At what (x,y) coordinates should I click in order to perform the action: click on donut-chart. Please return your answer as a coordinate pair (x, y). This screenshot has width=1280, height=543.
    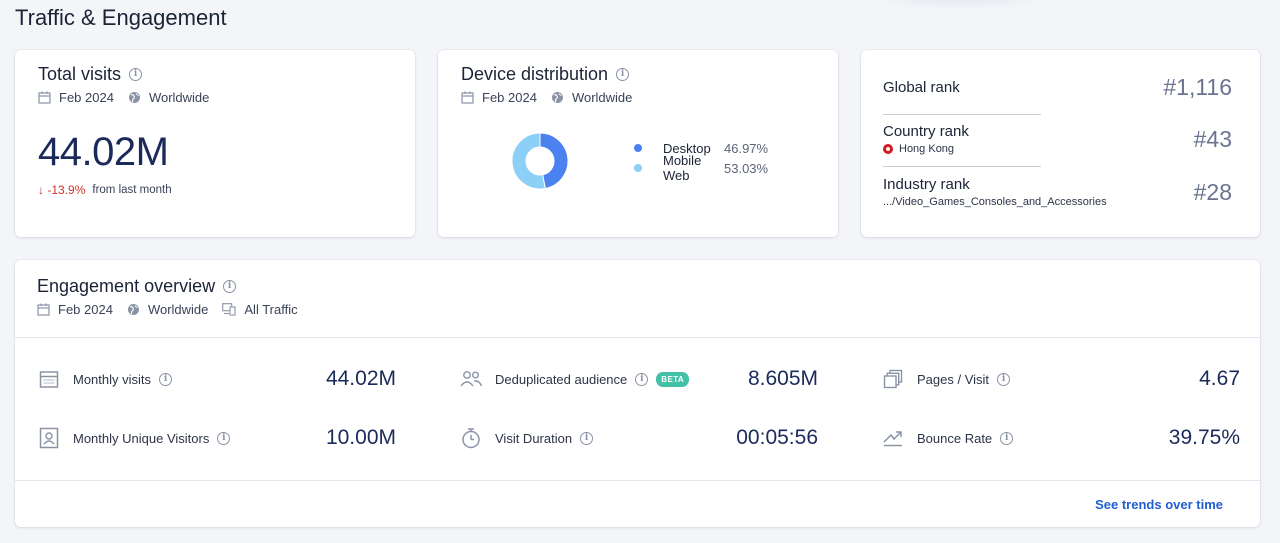
    Looking at the image, I should click on (540, 161).